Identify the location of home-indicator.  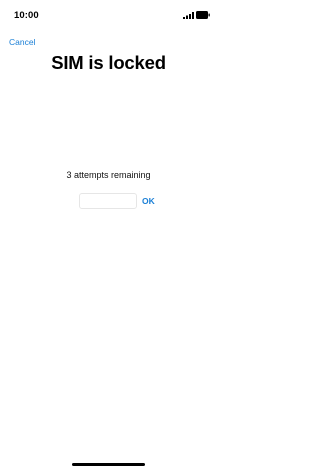
(108, 464).